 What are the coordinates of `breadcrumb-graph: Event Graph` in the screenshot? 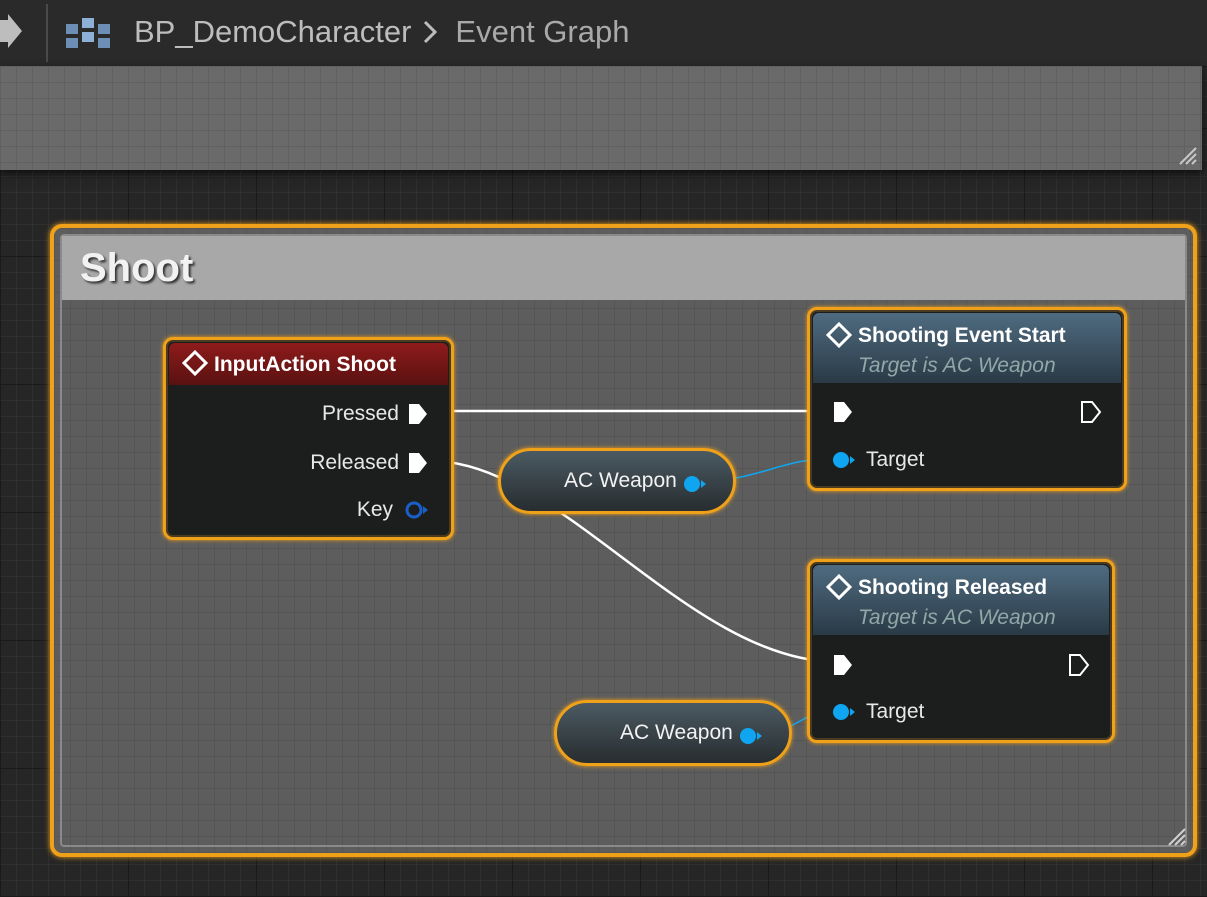 It's located at (542, 32).